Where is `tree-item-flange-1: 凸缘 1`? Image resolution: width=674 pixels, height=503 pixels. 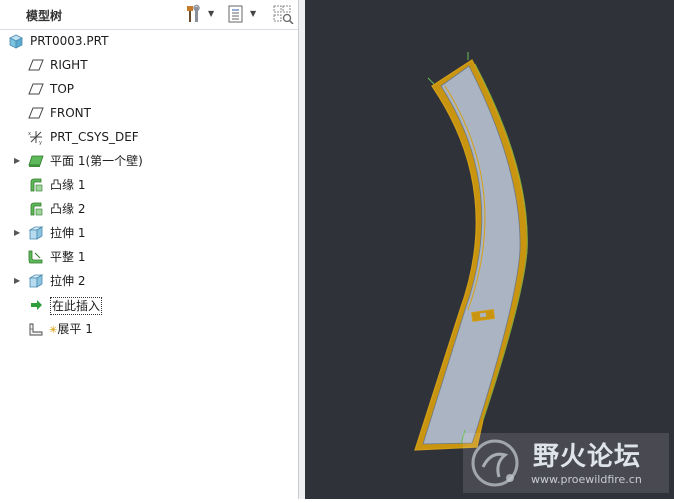
tree-item-flange-1: 凸缘 1 is located at coordinates (145, 185).